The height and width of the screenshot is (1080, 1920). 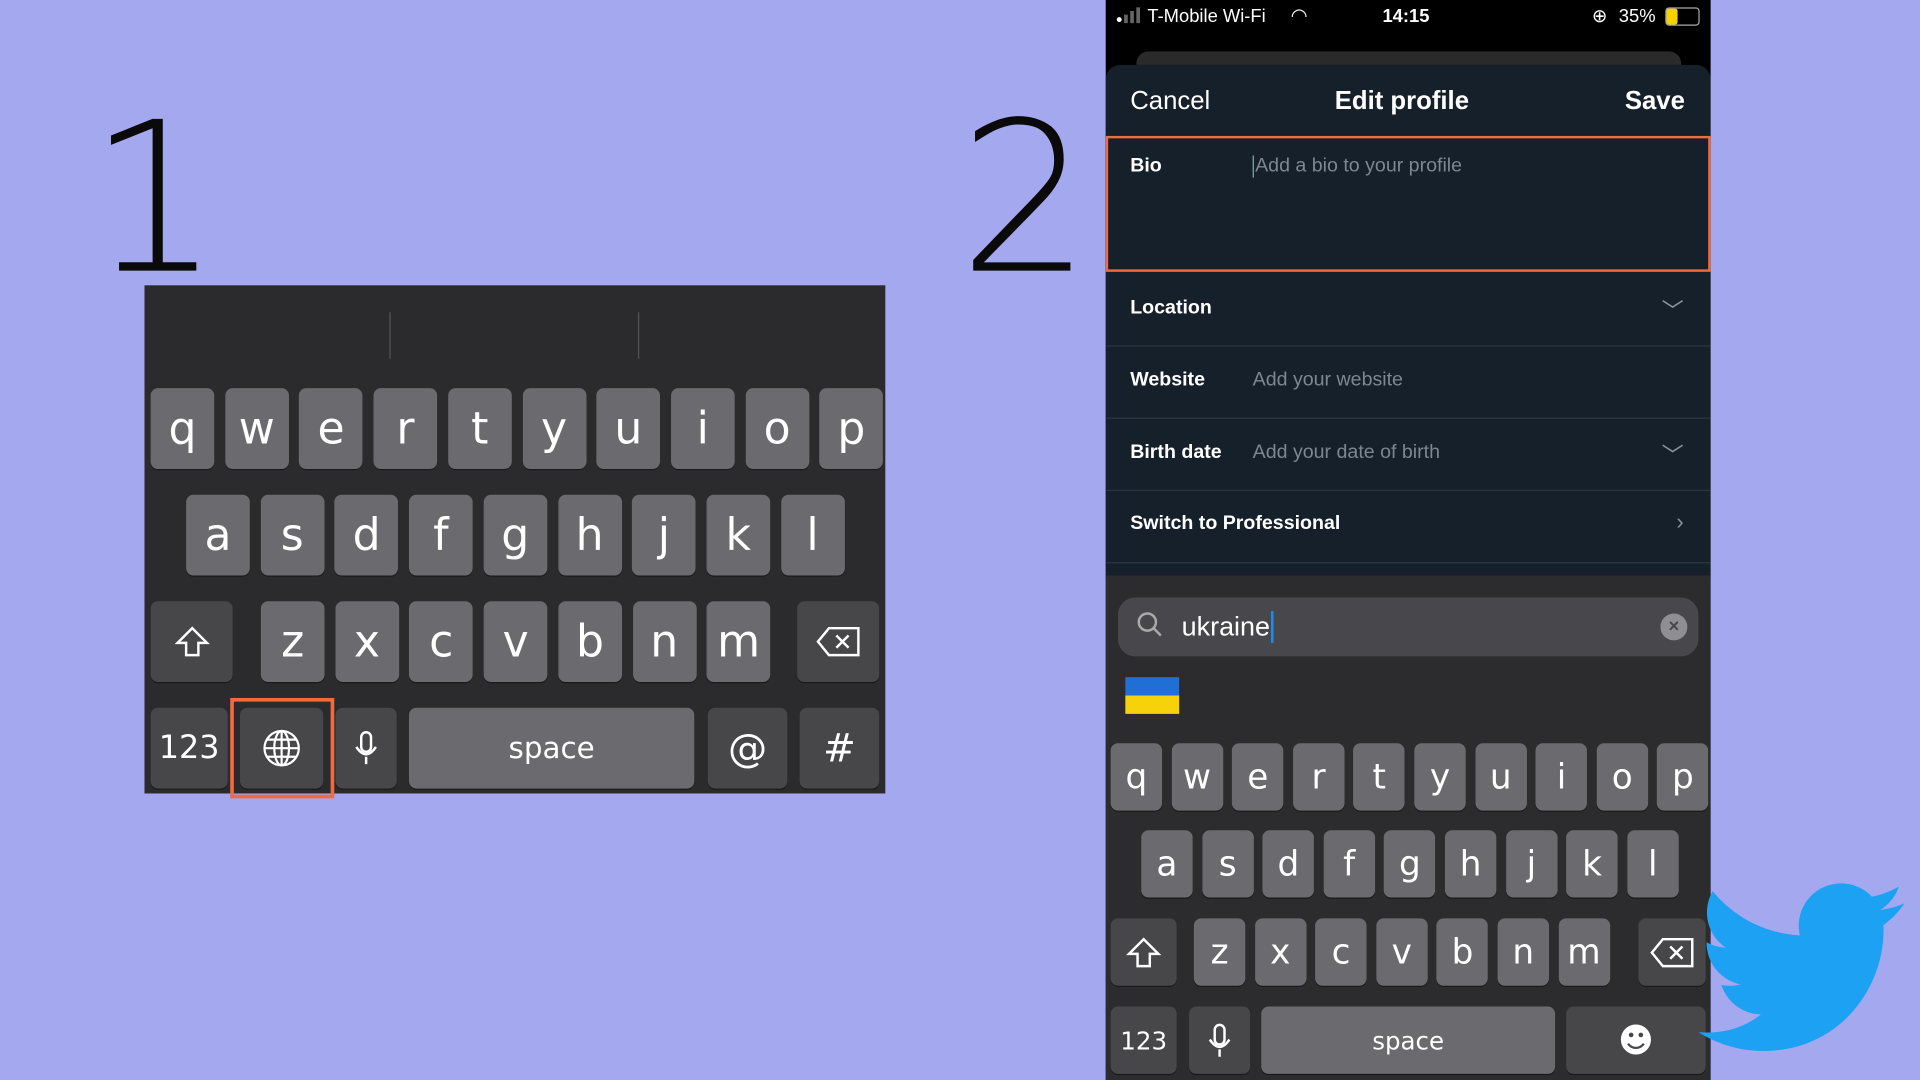 I want to click on emoji-key: ☻, so click(x=1636, y=1040).